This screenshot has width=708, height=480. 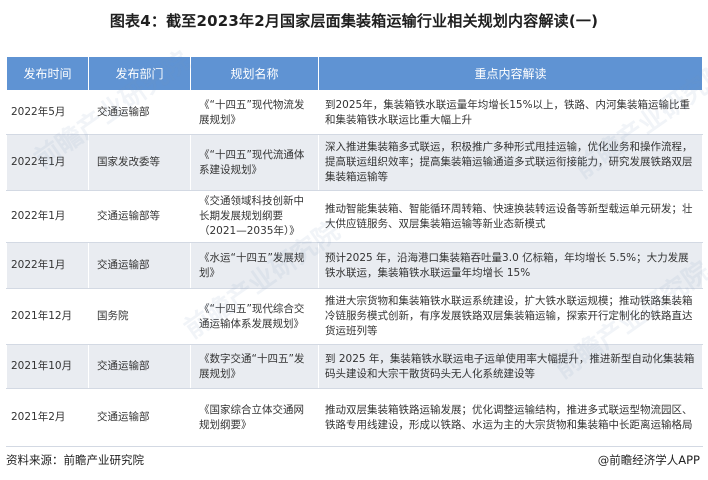 I want to click on cell-date: 2022年5月, so click(x=47, y=112).